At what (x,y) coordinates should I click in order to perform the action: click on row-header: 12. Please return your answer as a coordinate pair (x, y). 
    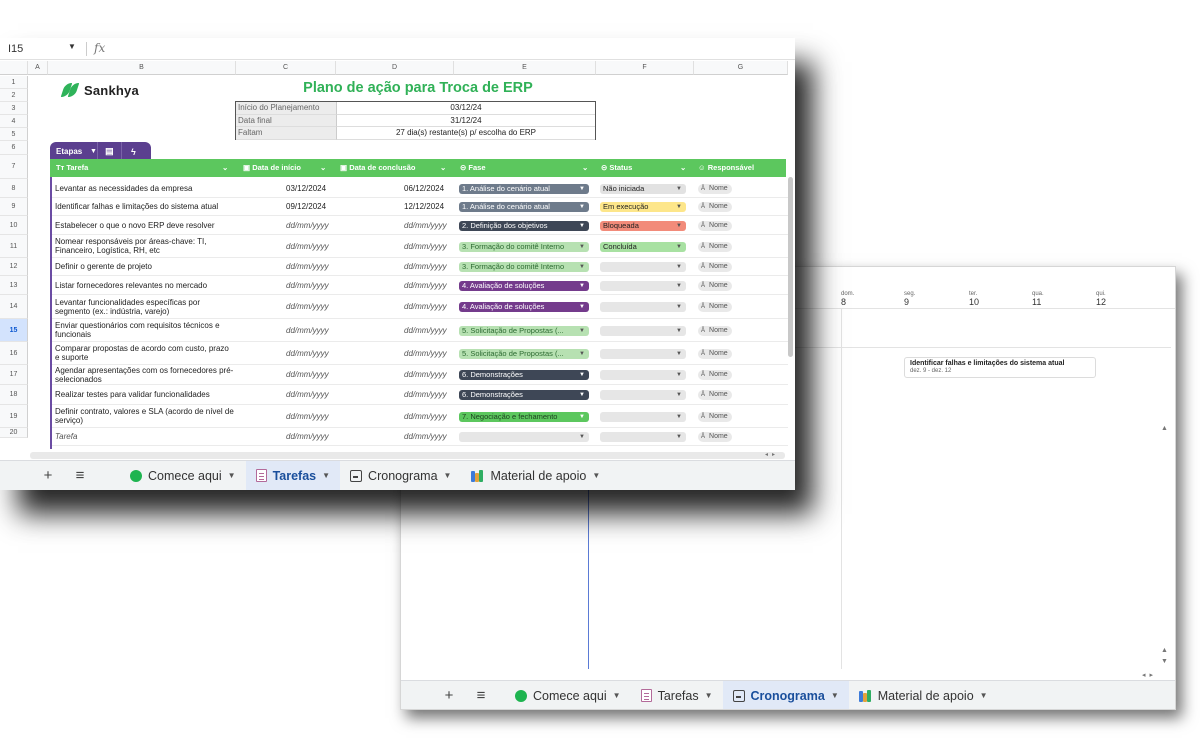
    Looking at the image, I should click on (14, 267).